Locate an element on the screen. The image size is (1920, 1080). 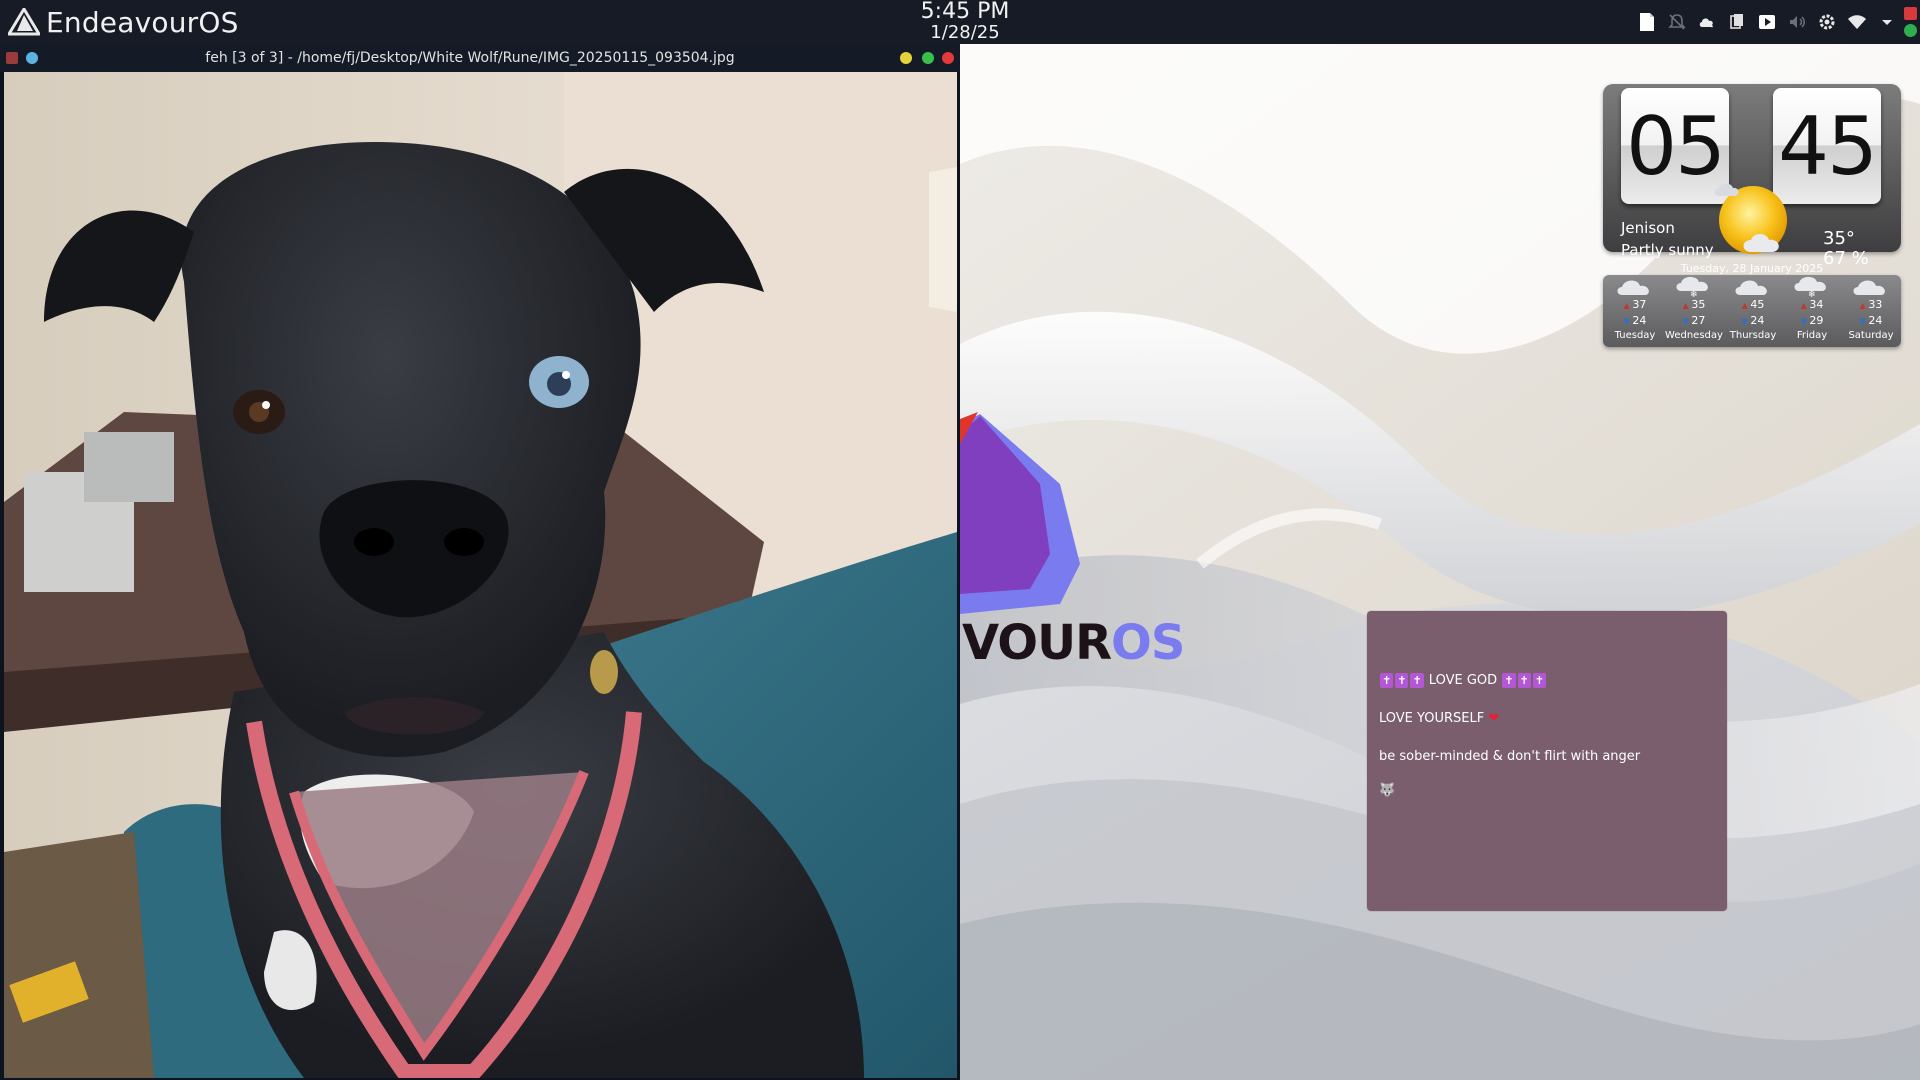
media-play-icon is located at coordinates (1767, 22).